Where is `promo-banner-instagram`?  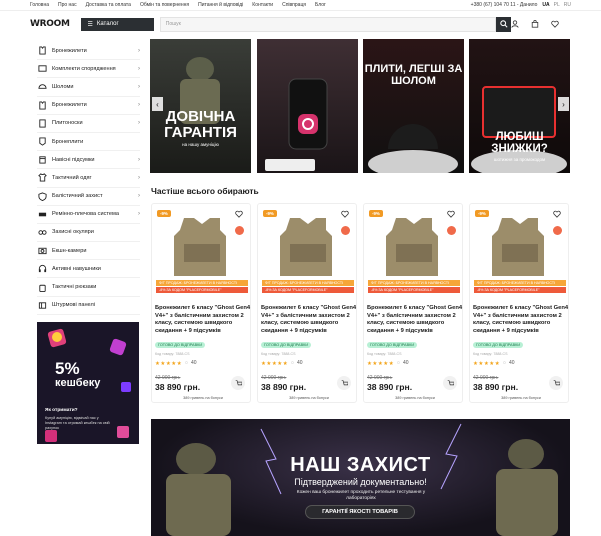 promo-banner-instagram is located at coordinates (307, 106).